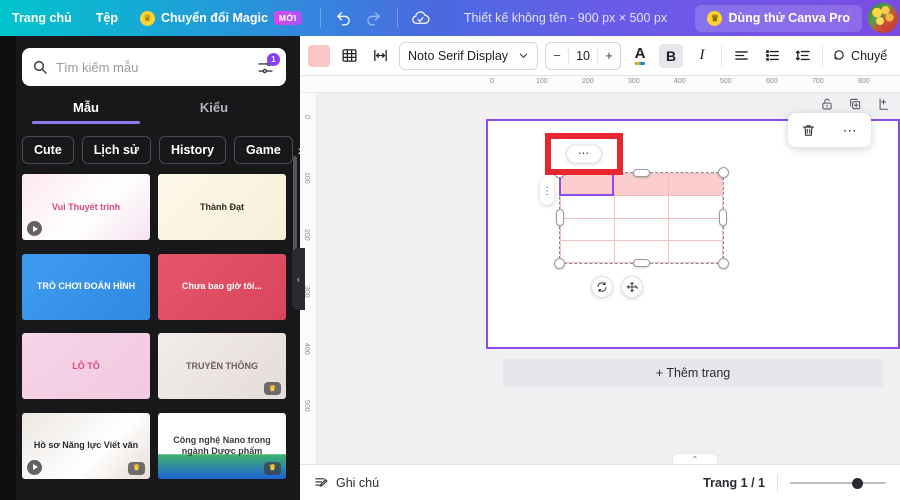  I want to click on text-color-letter: A, so click(639, 55).